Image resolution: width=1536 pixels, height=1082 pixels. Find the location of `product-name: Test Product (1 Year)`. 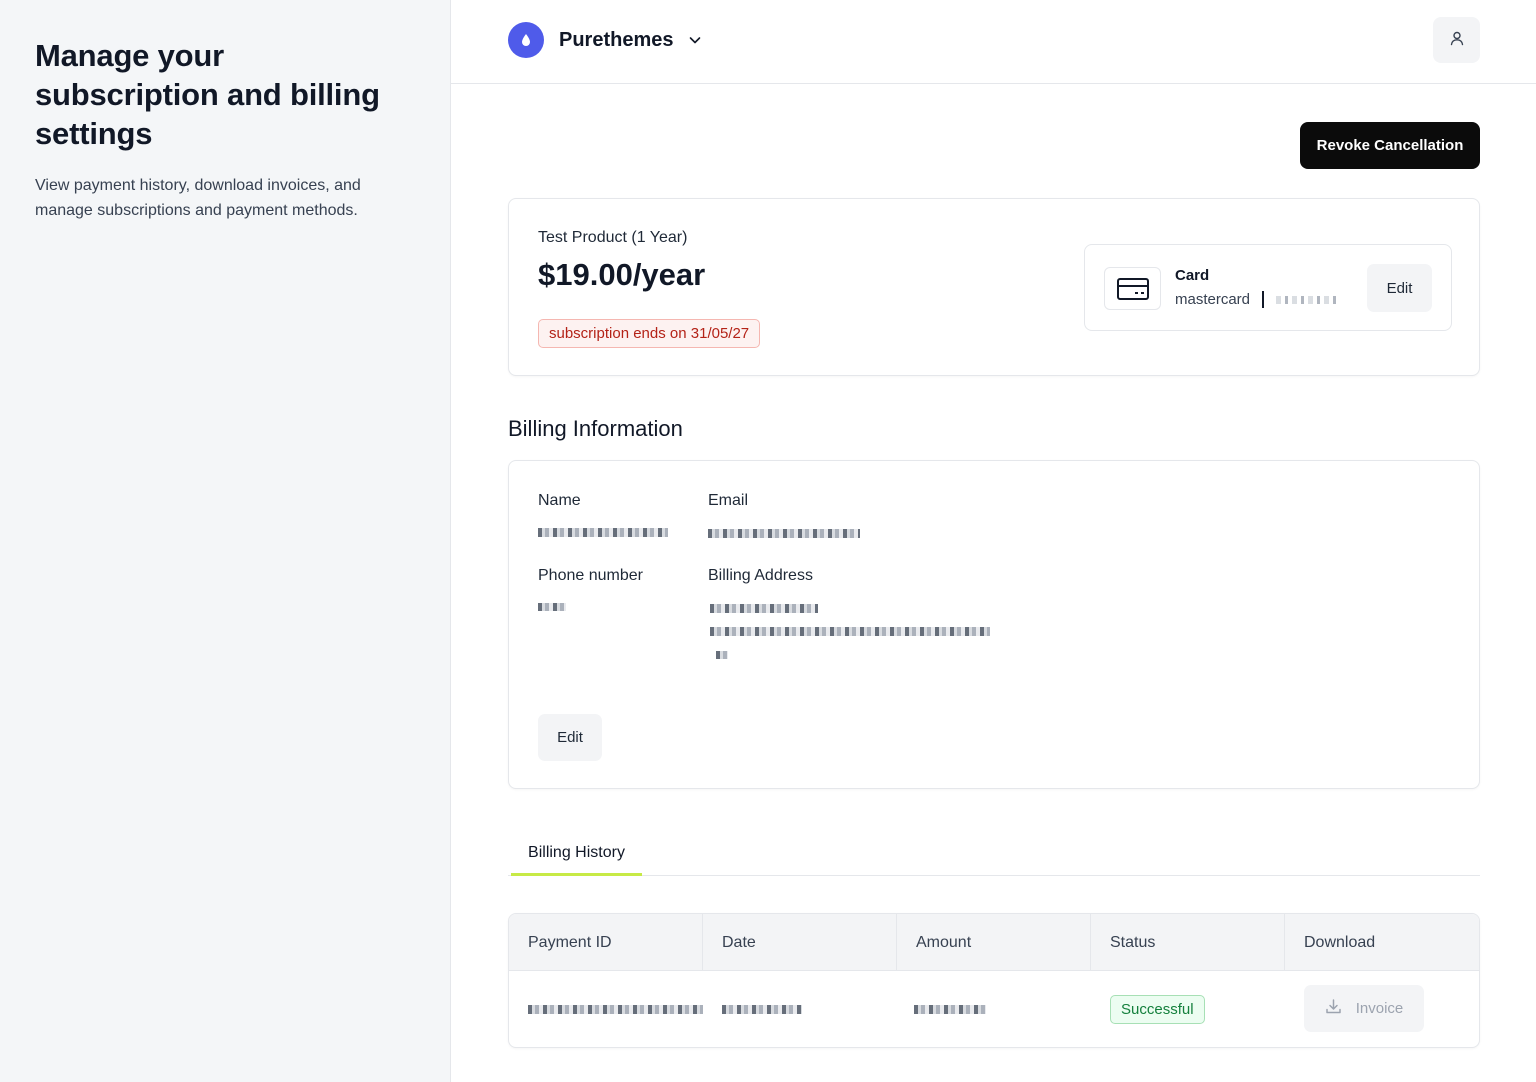

product-name: Test Product (1 Year) is located at coordinates (613, 237).